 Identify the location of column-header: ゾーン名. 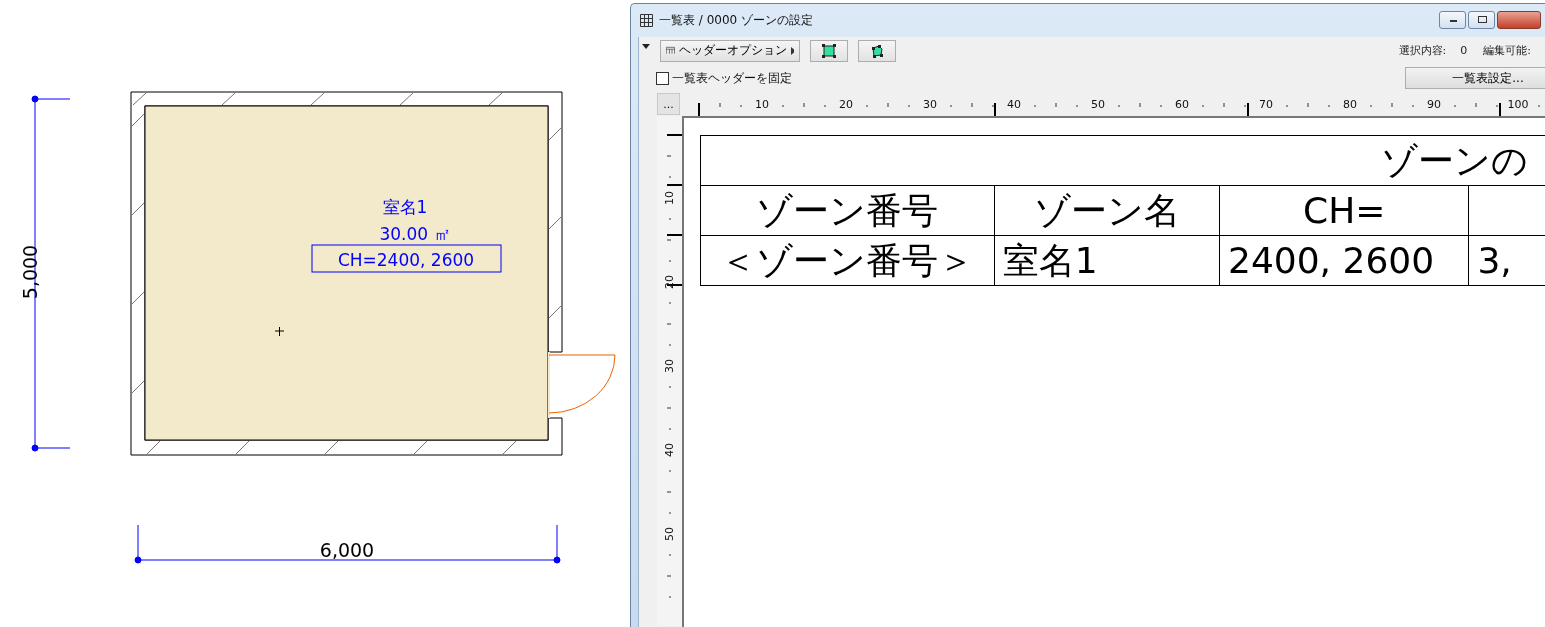
(1107, 210).